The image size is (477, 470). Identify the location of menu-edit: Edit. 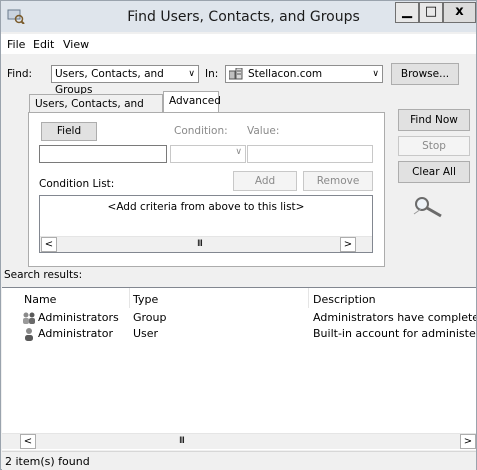
(43, 44).